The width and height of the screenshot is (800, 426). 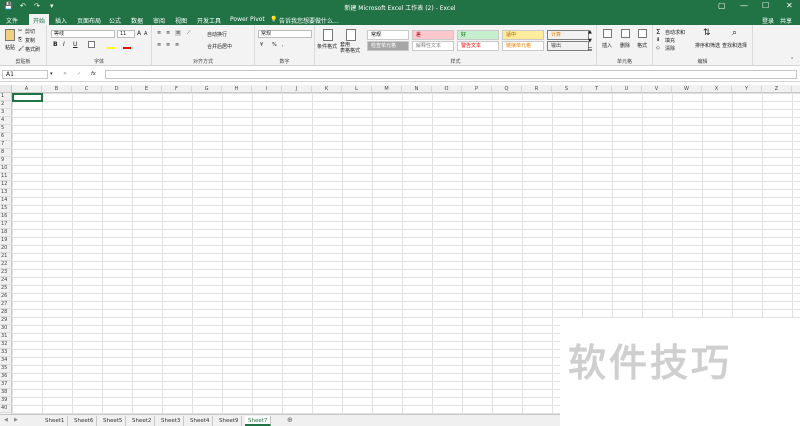 I want to click on tab-home: 开始, so click(x=39, y=19).